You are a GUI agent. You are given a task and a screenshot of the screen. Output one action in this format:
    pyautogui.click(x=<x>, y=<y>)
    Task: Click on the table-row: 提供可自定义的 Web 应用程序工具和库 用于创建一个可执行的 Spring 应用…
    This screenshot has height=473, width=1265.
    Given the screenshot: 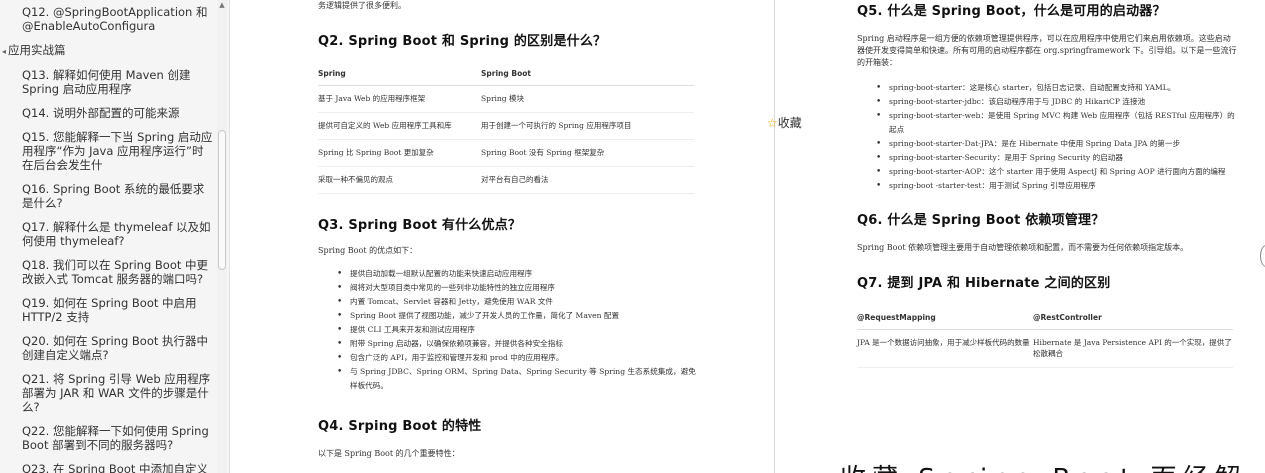 What is the action you would take?
    pyautogui.click(x=506, y=126)
    